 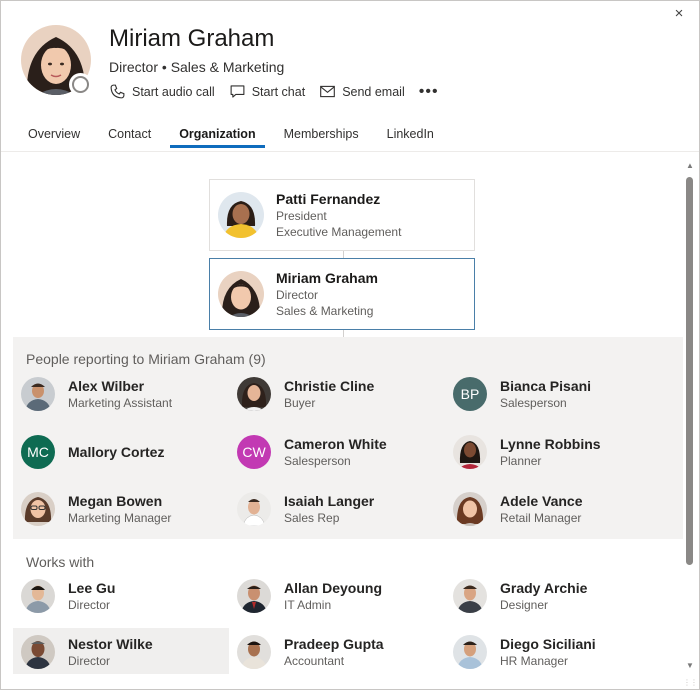 I want to click on scrollbar-thumb, so click(x=689, y=371).